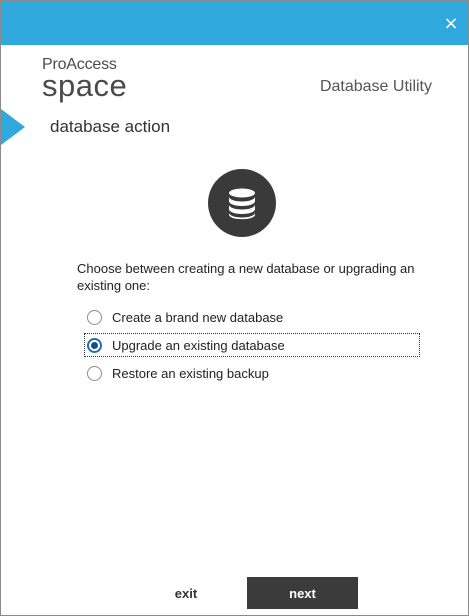 Image resolution: width=469 pixels, height=616 pixels. I want to click on option-label: Restore an existing backup, so click(190, 373).